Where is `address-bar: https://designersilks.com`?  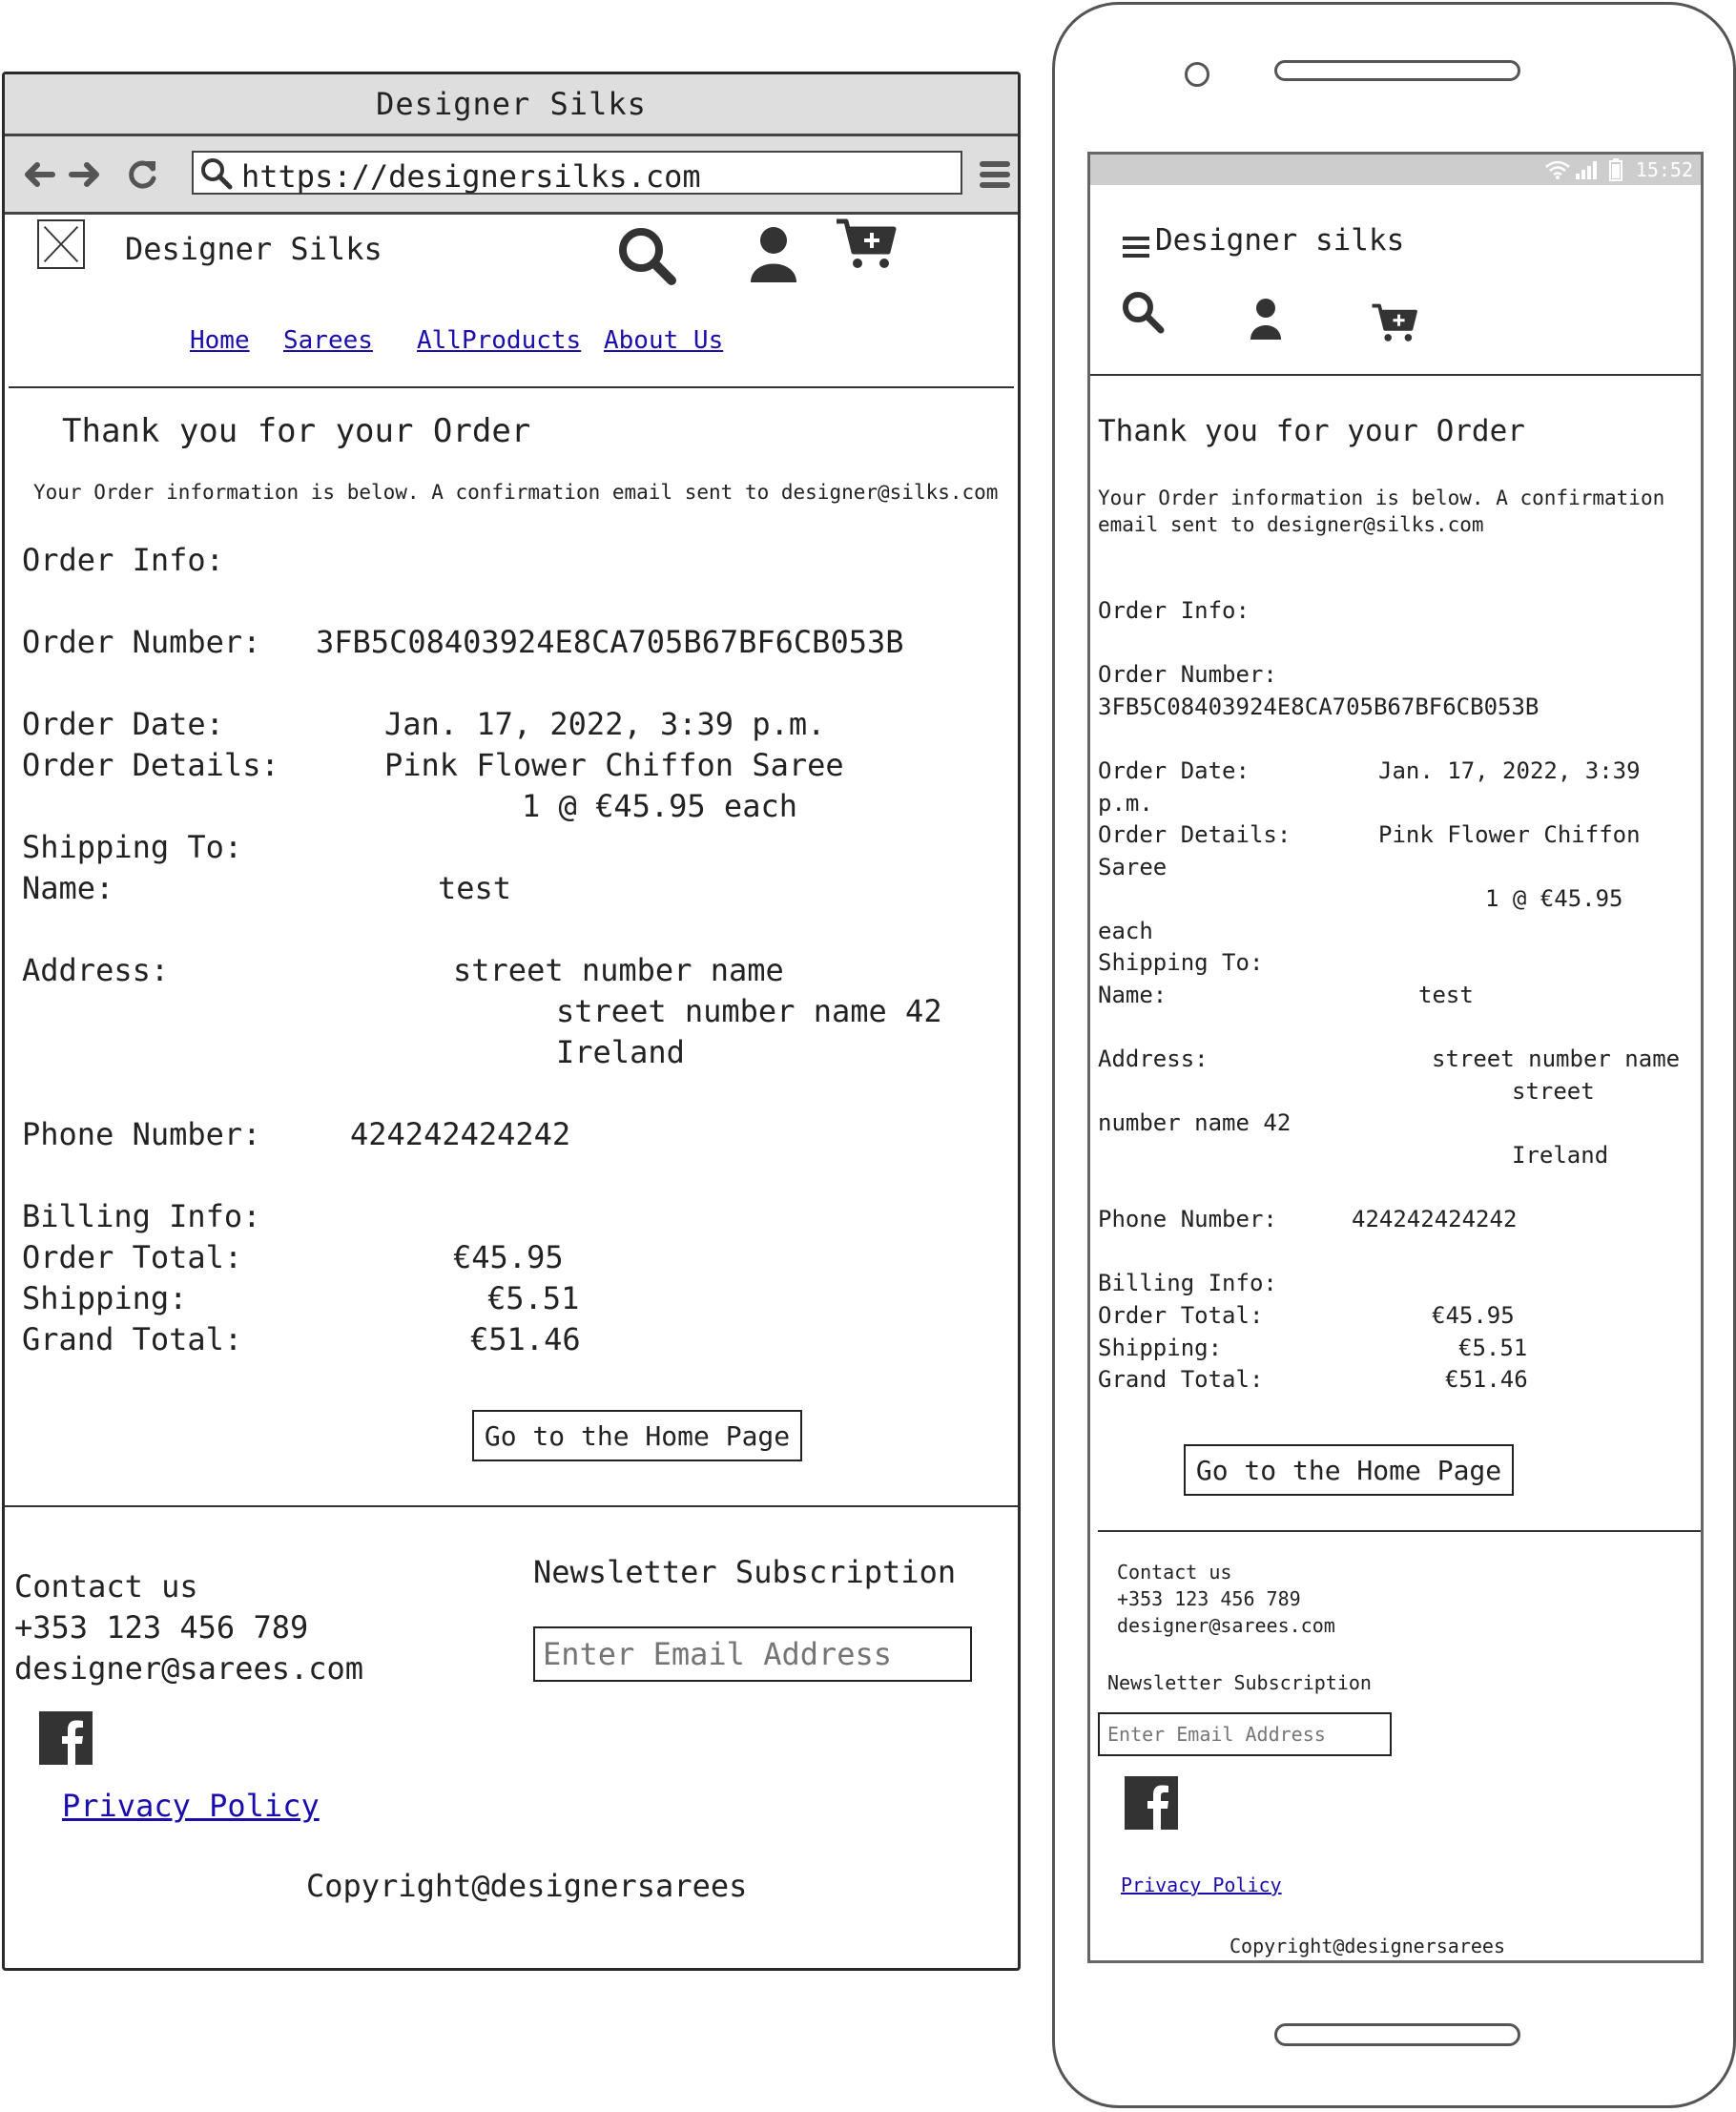
address-bar: https://designersilks.com is located at coordinates (577, 173).